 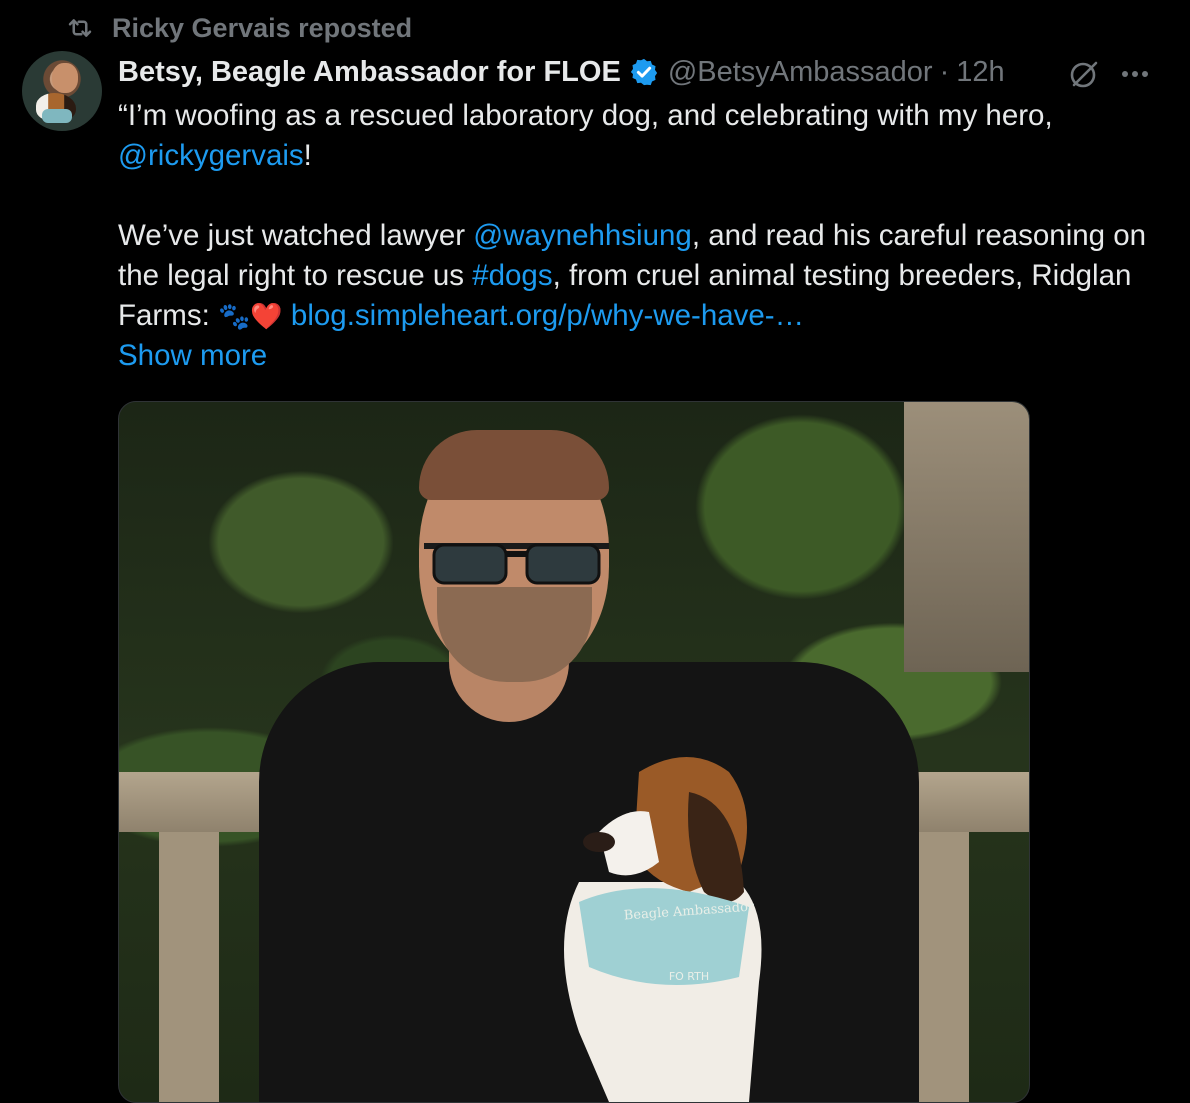 What do you see at coordinates (65, 78) in the screenshot?
I see `avatar-face` at bounding box center [65, 78].